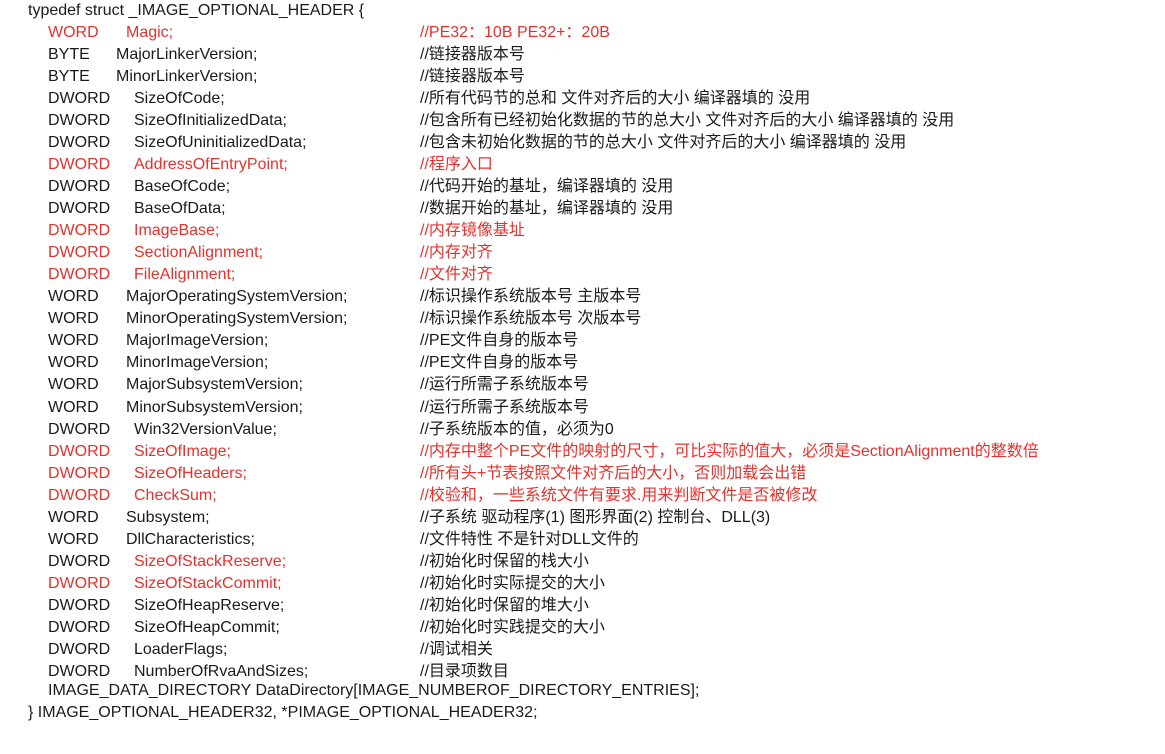 This screenshot has width=1165, height=754. I want to click on field-name: SizeOfHeaders;, so click(190, 473).